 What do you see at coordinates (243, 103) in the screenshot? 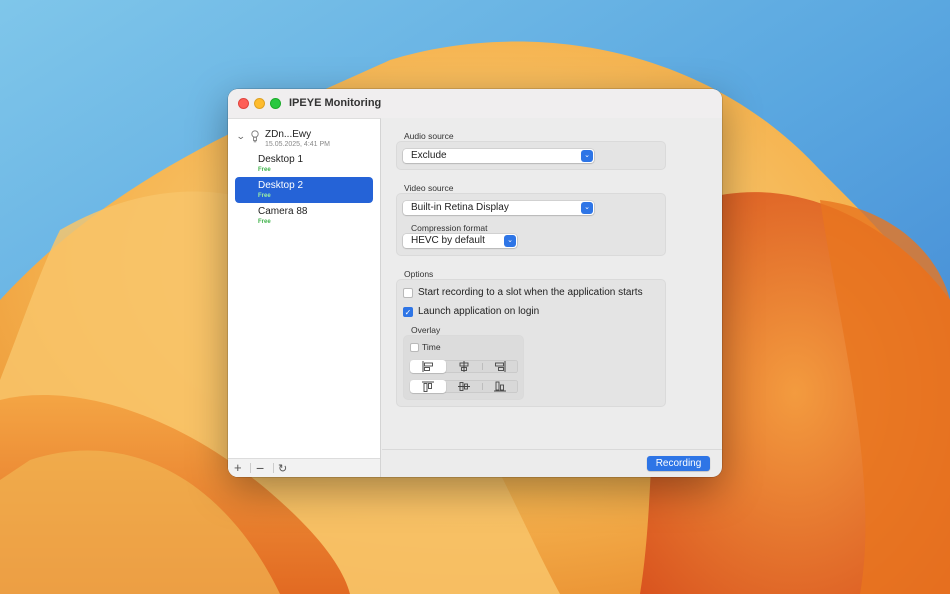
I see `close-window-button` at bounding box center [243, 103].